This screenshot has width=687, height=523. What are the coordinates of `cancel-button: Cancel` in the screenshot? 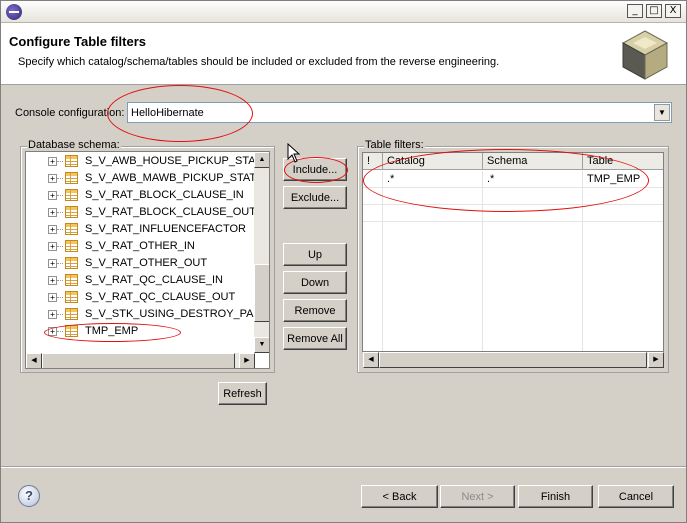 It's located at (636, 496).